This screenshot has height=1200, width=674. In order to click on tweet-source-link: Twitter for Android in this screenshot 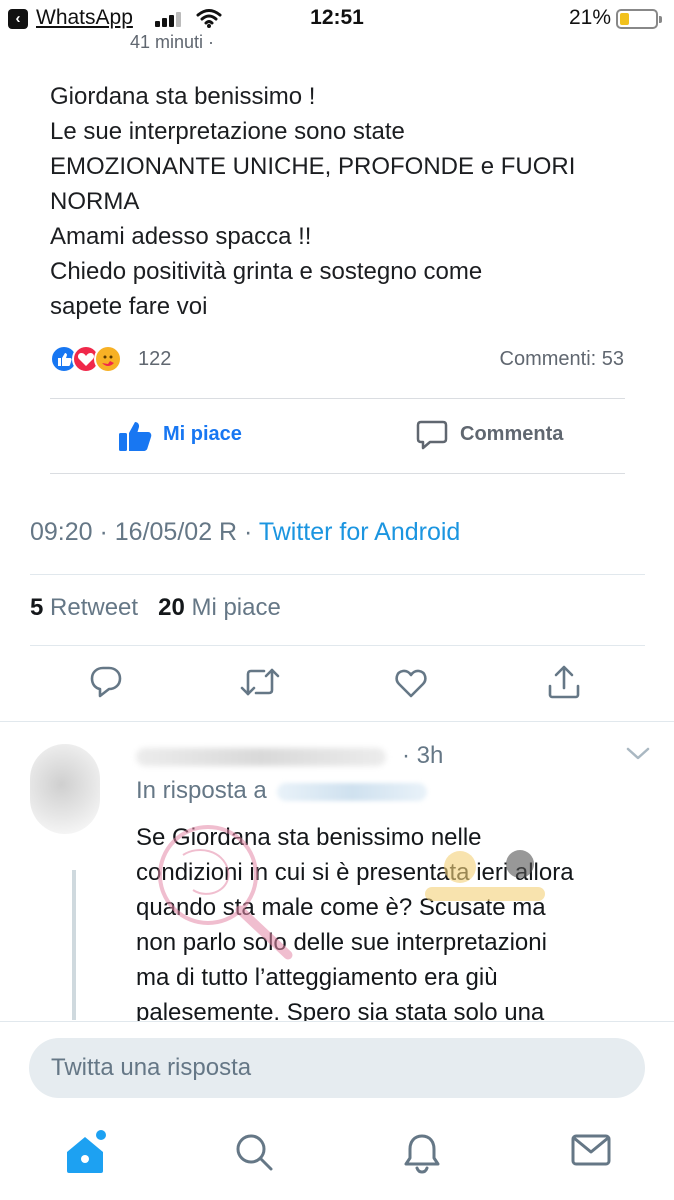, I will do `click(359, 532)`.